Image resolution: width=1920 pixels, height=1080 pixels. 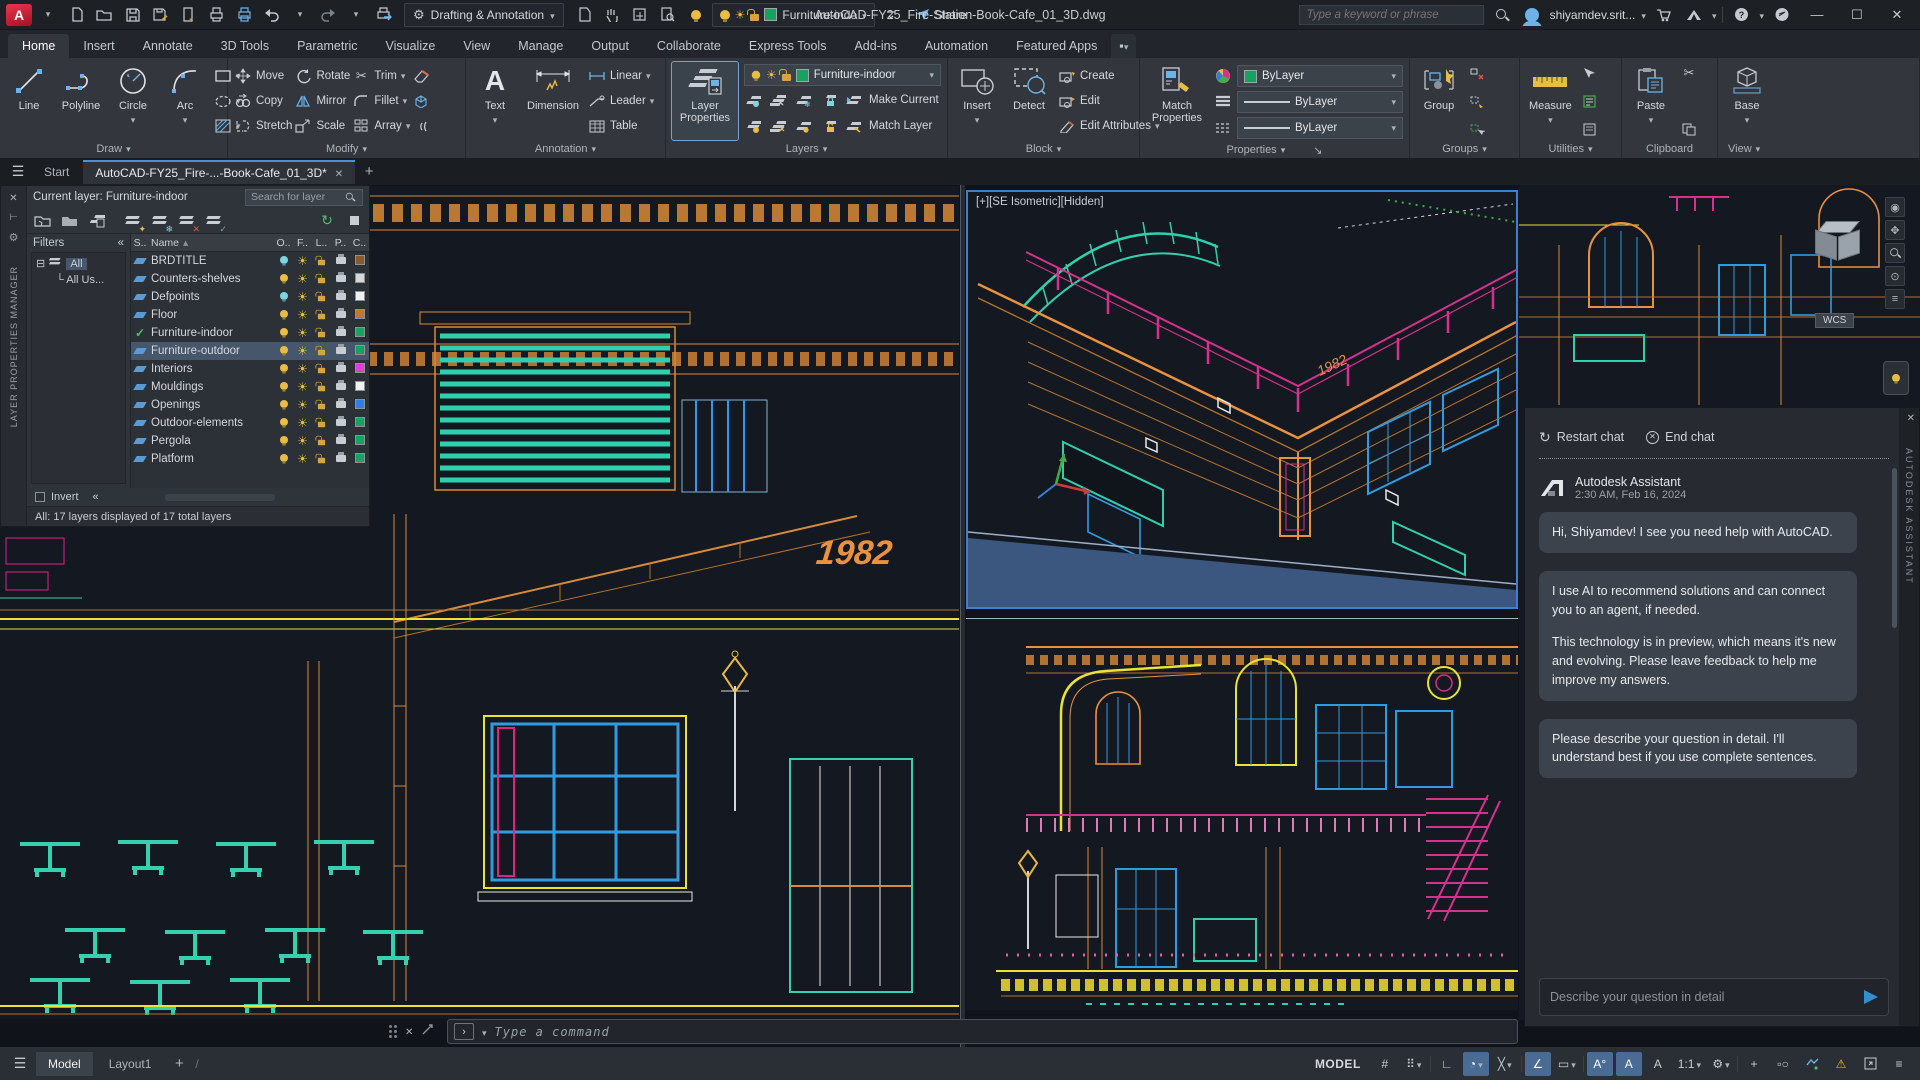 I want to click on tab-collaborate: Collaborate, so click(x=689, y=46).